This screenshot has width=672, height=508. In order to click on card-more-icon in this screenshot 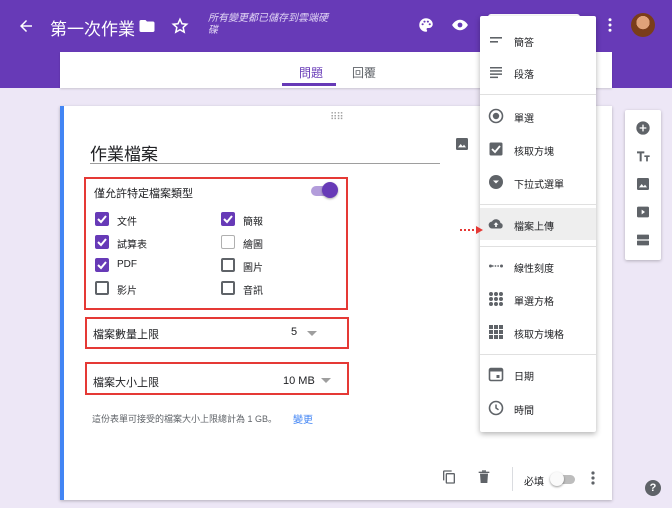, I will do `click(593, 478)`.